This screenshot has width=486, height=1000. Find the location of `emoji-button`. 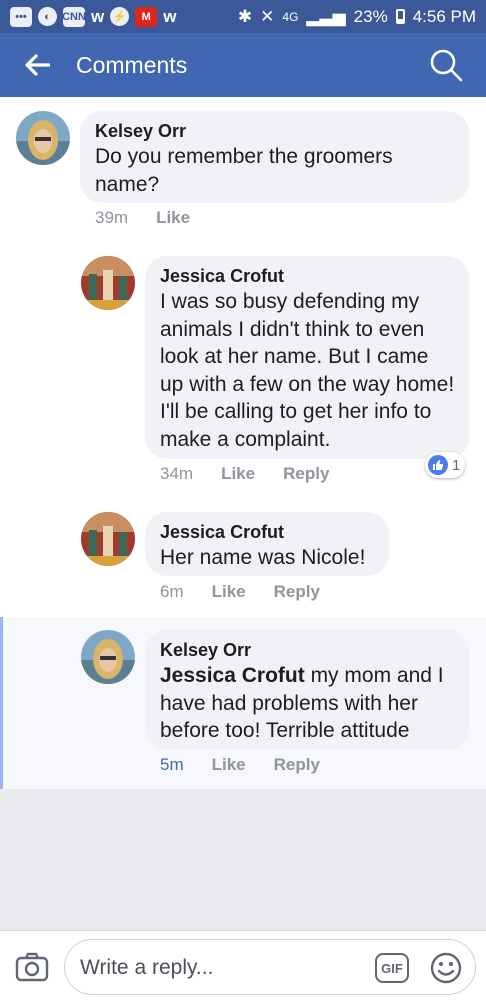

emoji-button is located at coordinates (446, 968).